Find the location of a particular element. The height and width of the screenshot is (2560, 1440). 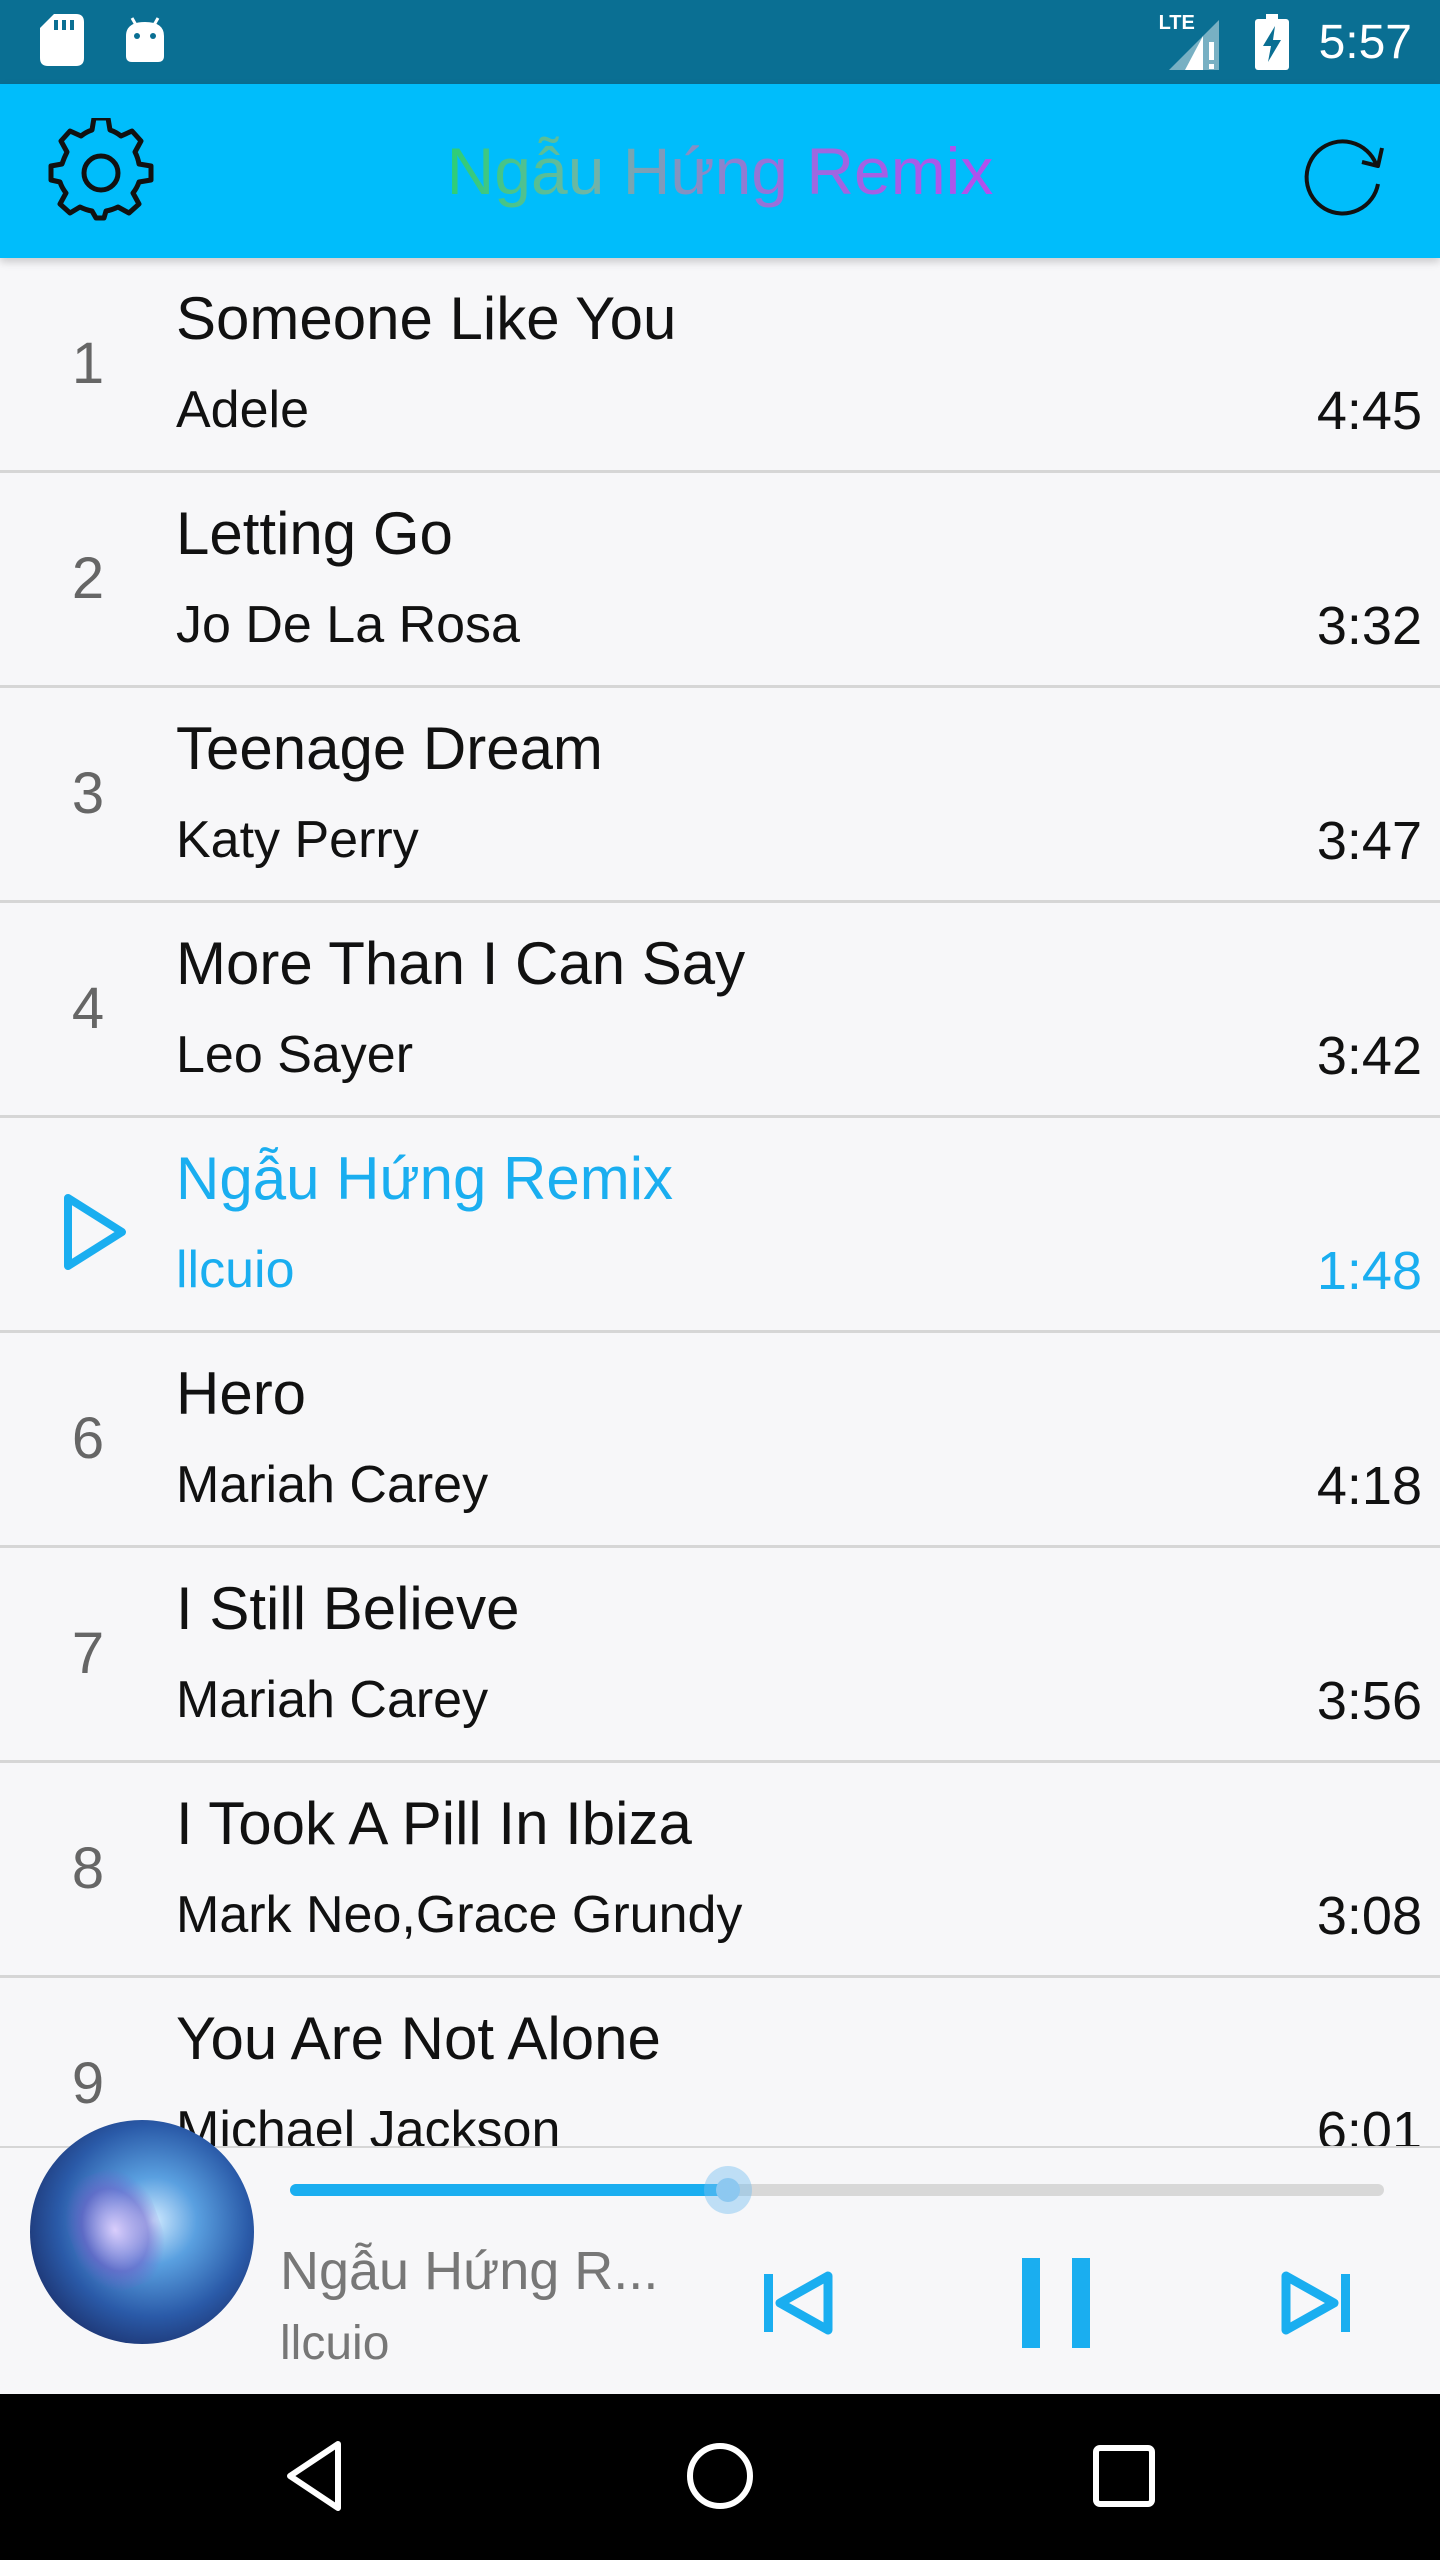

track-artist: Michael Jackson is located at coordinates (368, 2123).